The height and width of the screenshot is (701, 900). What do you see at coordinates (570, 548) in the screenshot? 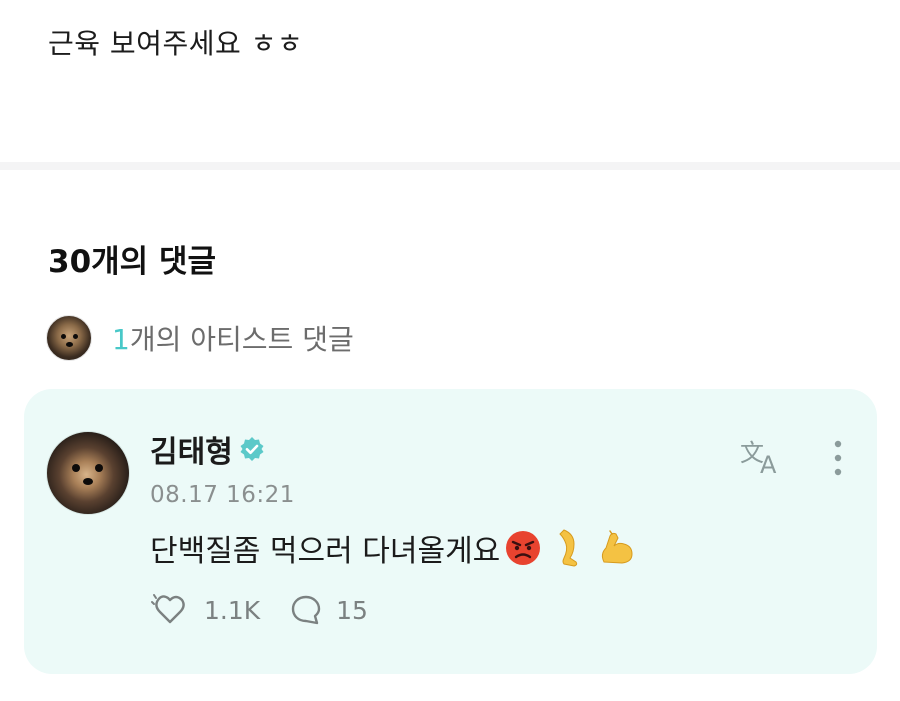
I see `leg-icon` at bounding box center [570, 548].